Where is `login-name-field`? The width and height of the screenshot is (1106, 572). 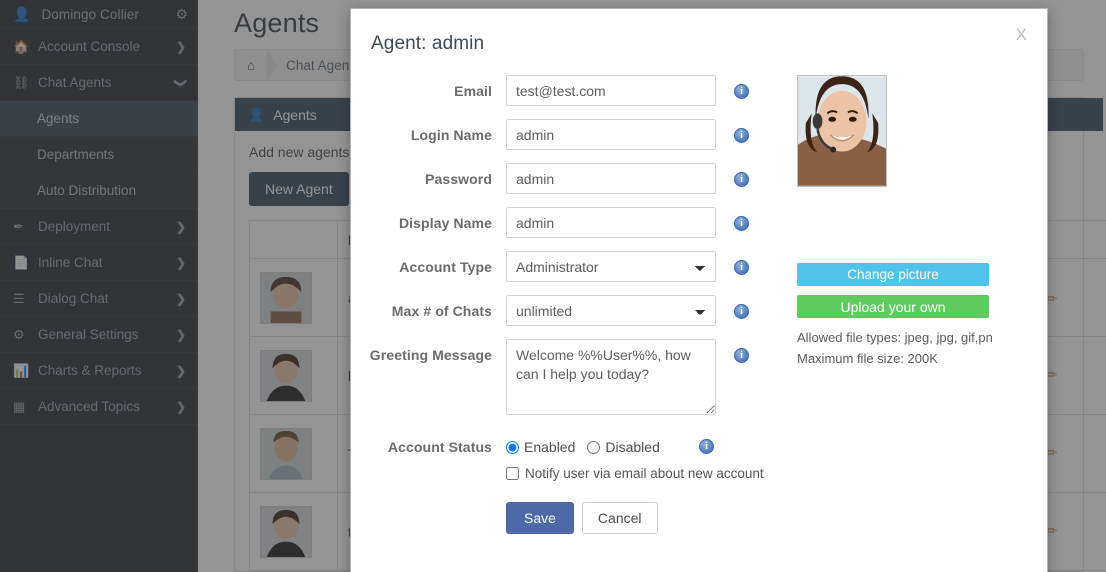
login-name-field is located at coordinates (611, 134).